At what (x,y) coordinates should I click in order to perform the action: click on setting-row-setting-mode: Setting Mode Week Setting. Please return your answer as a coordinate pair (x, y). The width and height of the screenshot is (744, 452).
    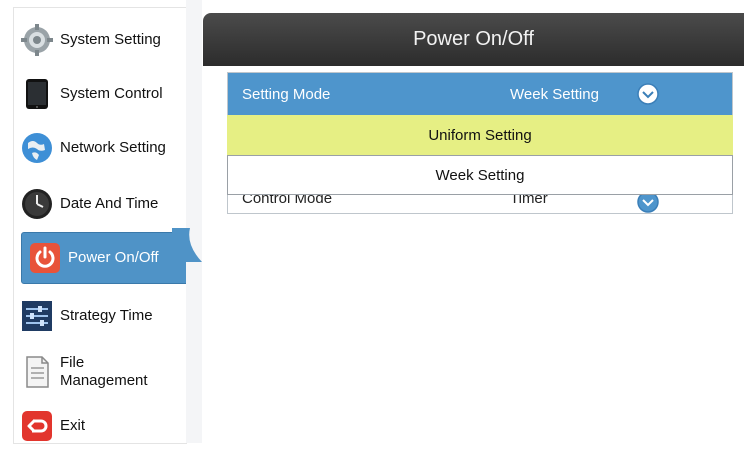
    Looking at the image, I should click on (480, 95).